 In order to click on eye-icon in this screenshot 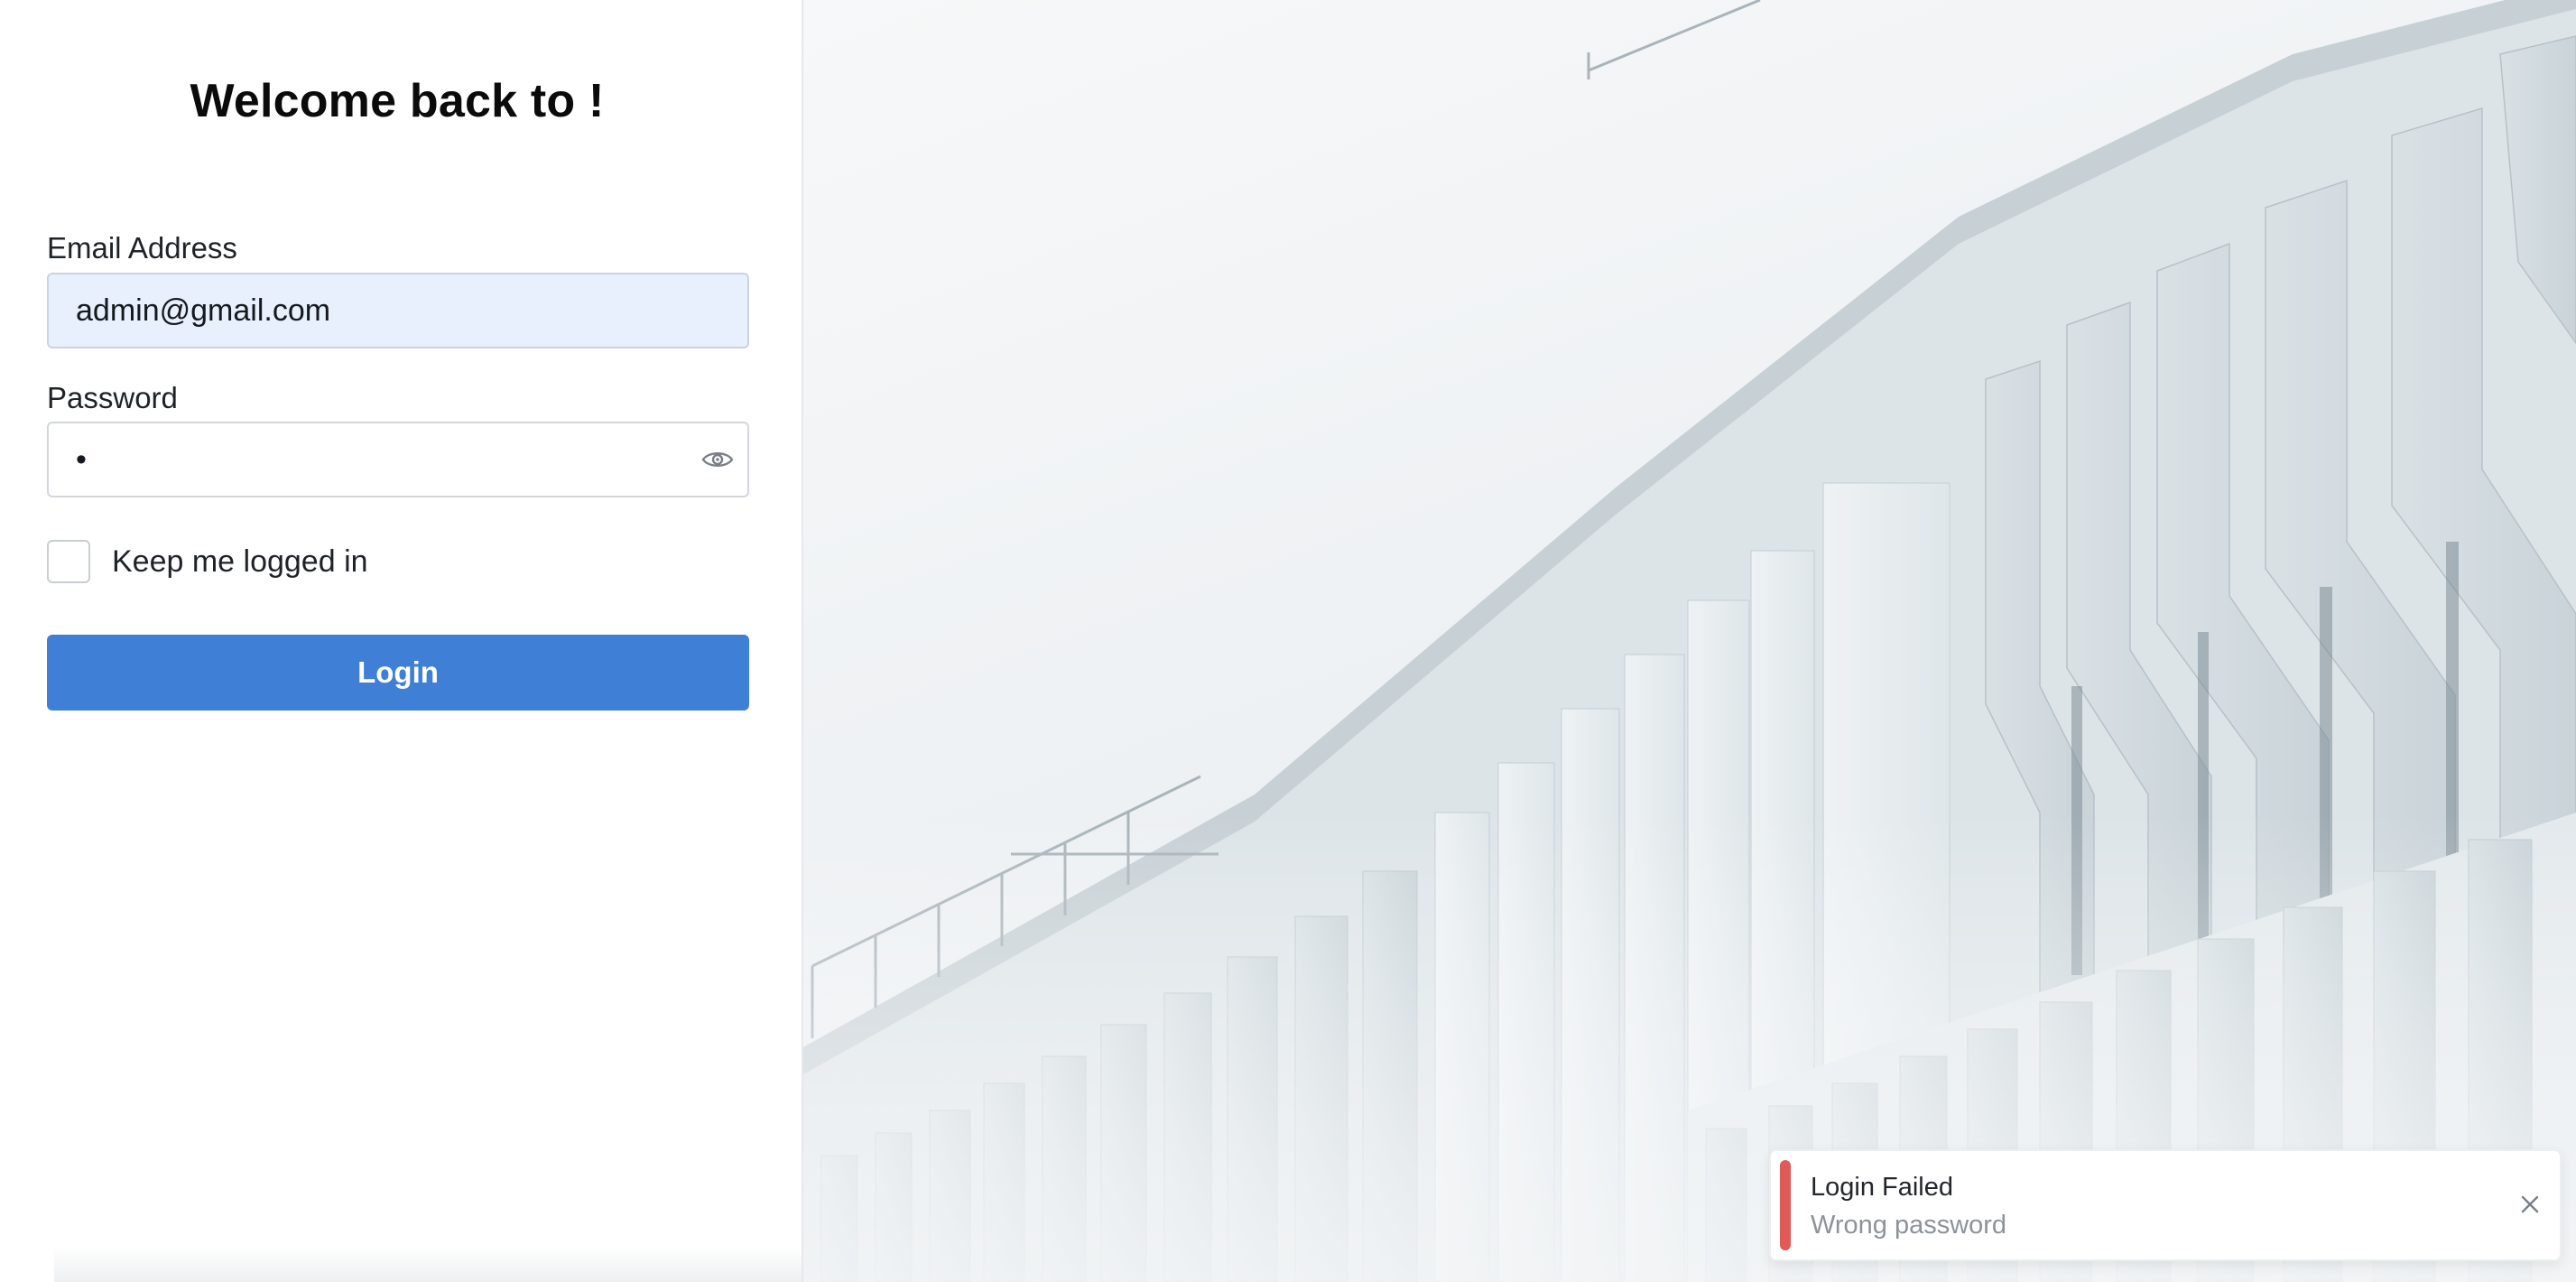, I will do `click(717, 460)`.